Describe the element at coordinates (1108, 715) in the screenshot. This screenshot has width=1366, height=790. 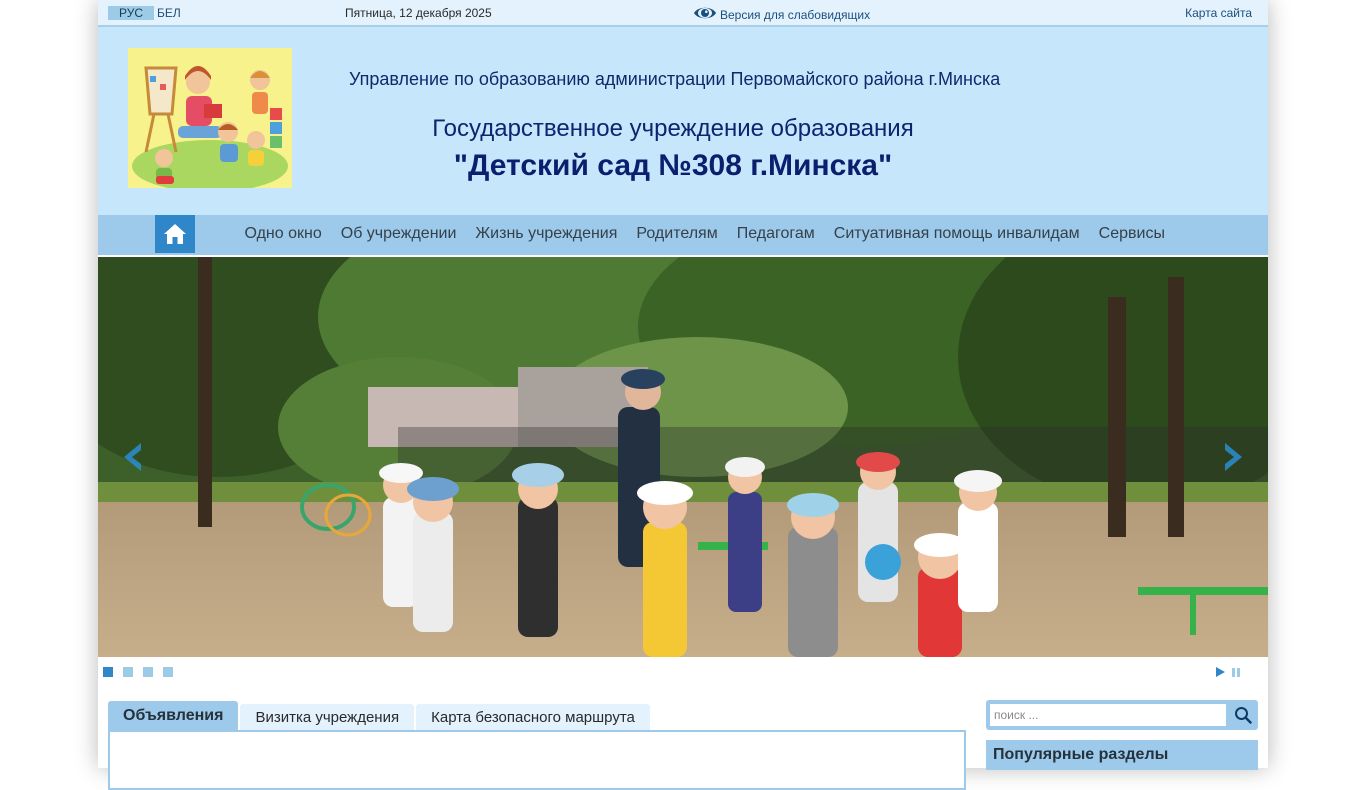
I see `search-input` at that location.